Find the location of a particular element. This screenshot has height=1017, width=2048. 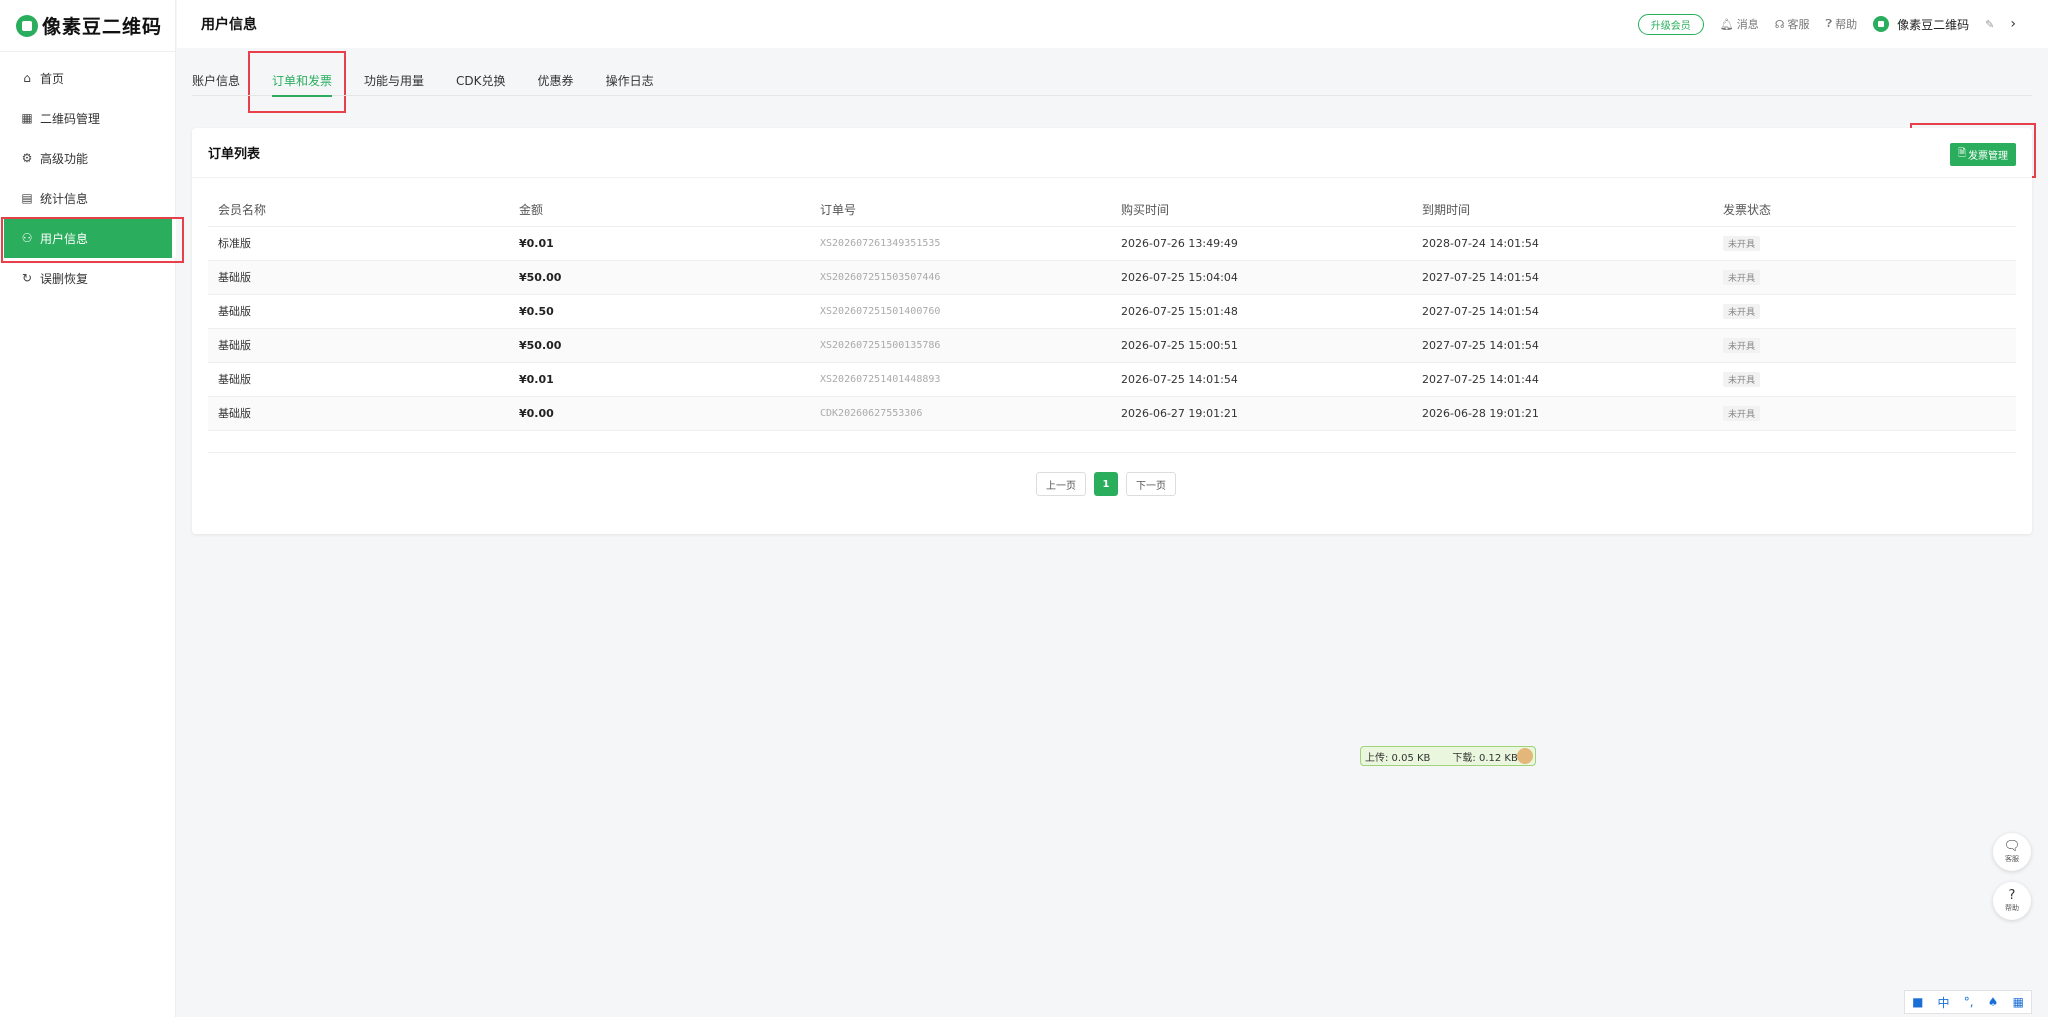

help-link: ❓︎ 帮助 is located at coordinates (1842, 24).